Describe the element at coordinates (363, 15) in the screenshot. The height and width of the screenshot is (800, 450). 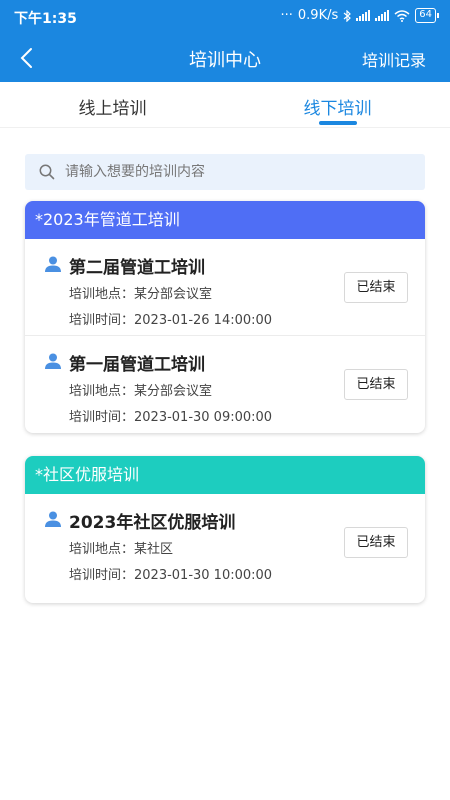
I see `signal-icon` at that location.